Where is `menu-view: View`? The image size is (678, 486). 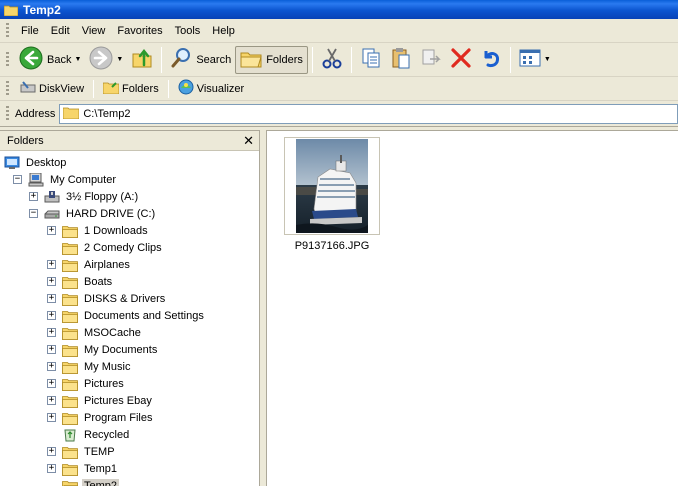 menu-view: View is located at coordinates (94, 31).